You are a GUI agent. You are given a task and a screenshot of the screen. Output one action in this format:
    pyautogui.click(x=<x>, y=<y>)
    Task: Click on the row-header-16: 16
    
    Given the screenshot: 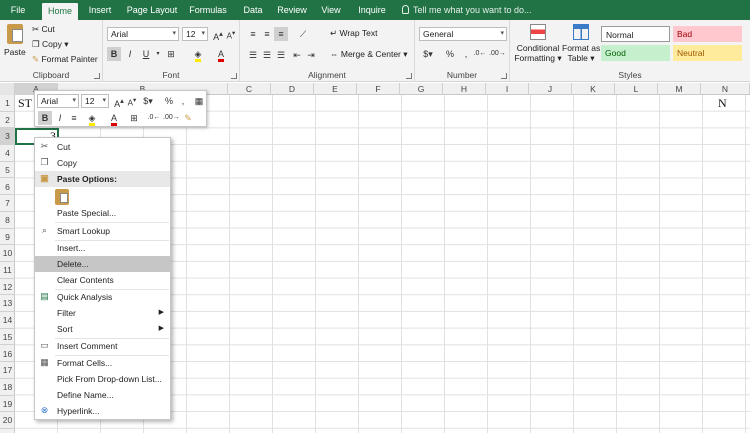 What is the action you would take?
    pyautogui.click(x=7, y=354)
    